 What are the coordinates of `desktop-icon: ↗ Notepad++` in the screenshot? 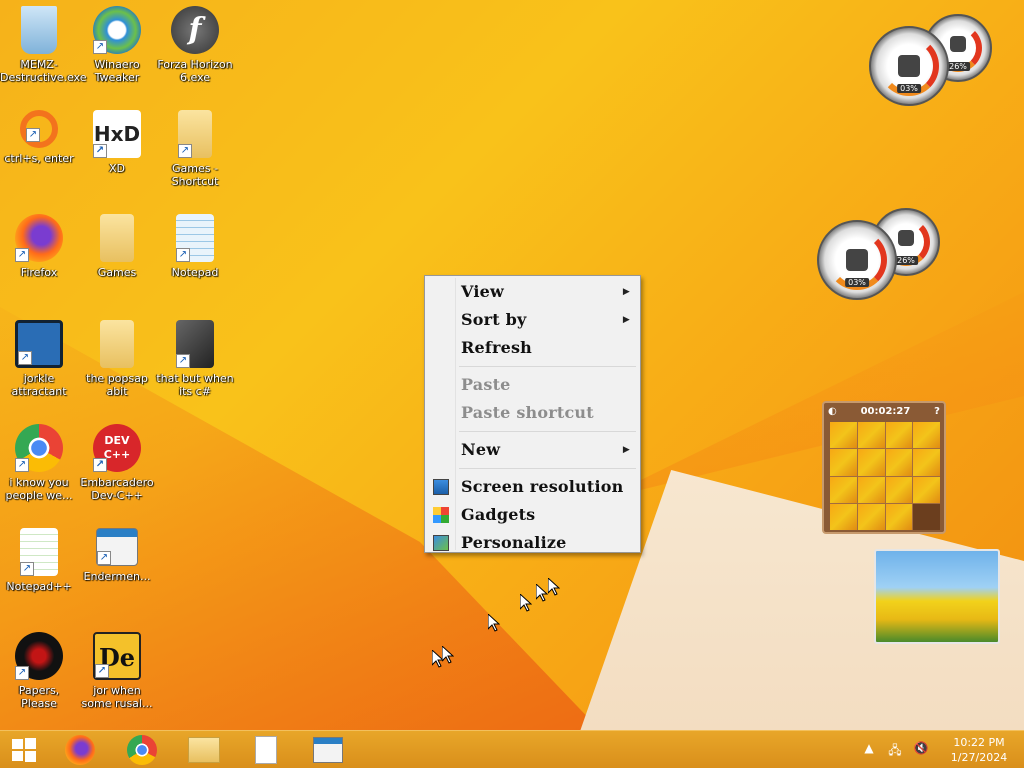 It's located at (39, 560).